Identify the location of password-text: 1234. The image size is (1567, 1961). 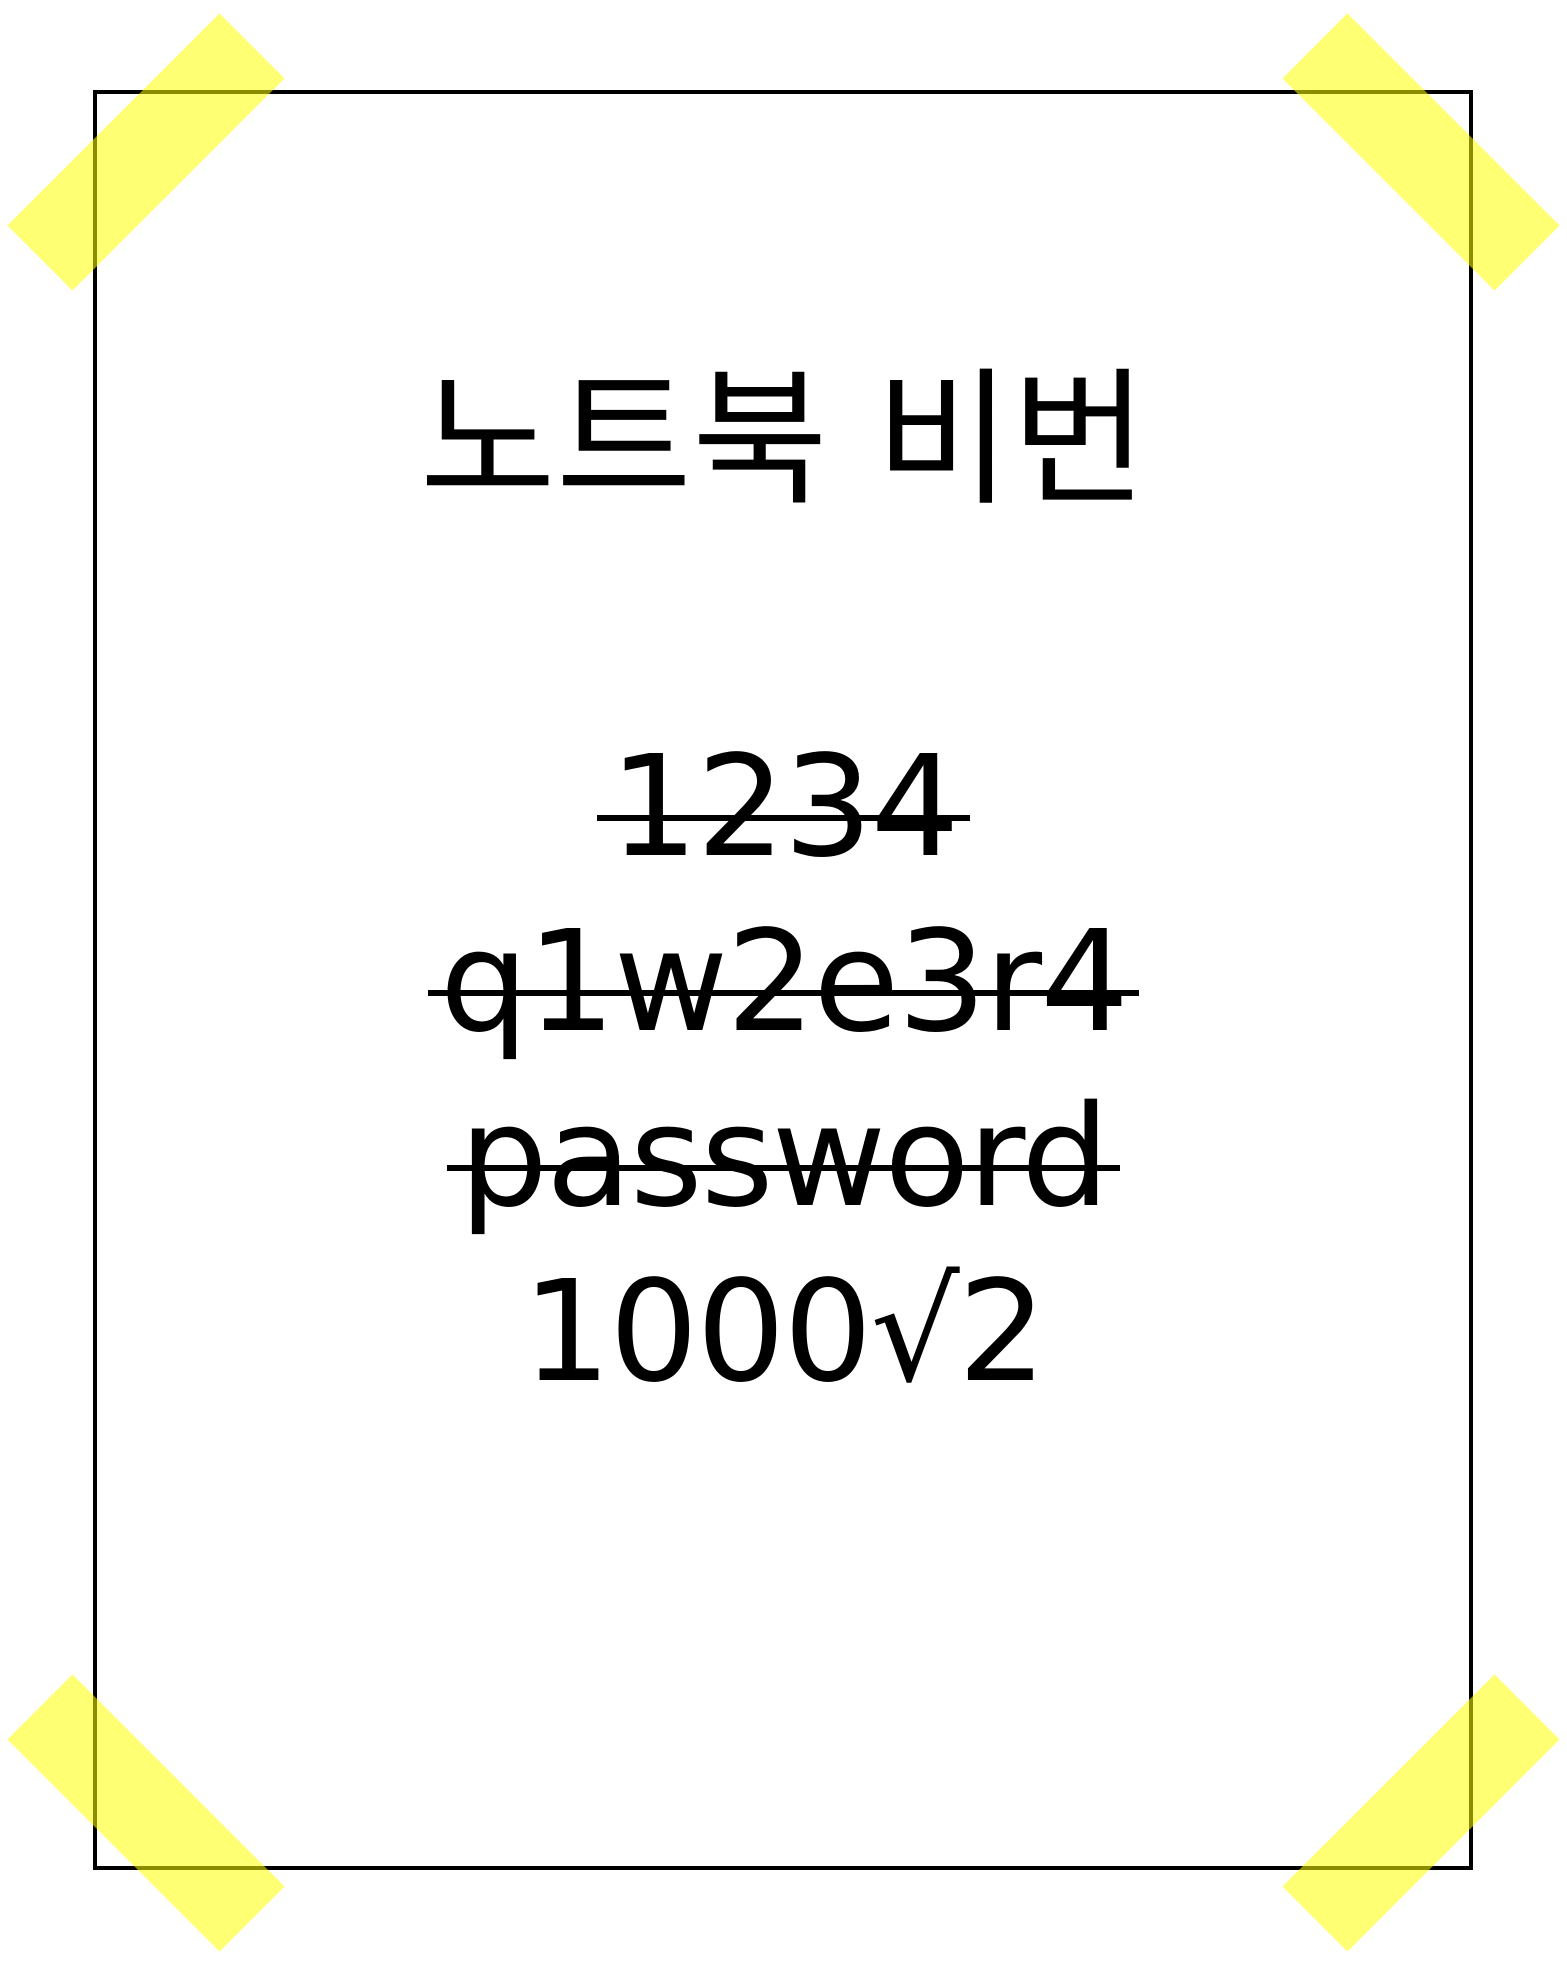
(783, 807).